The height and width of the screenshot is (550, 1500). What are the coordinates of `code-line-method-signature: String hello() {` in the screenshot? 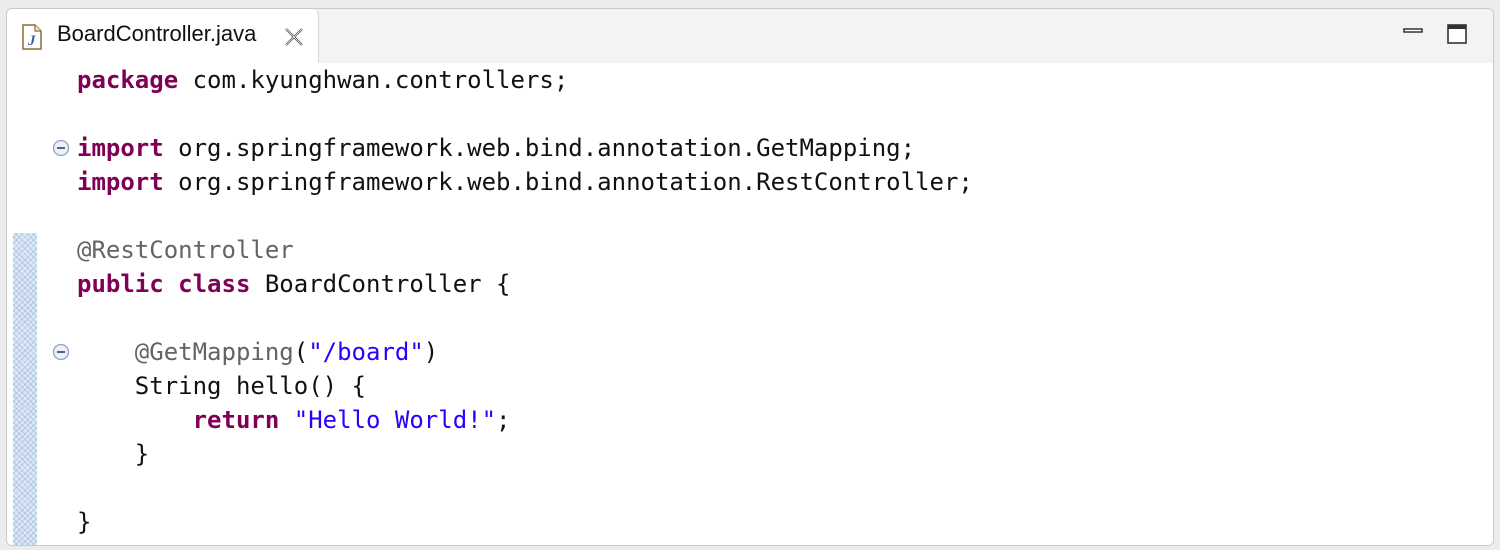 It's located at (221, 386).